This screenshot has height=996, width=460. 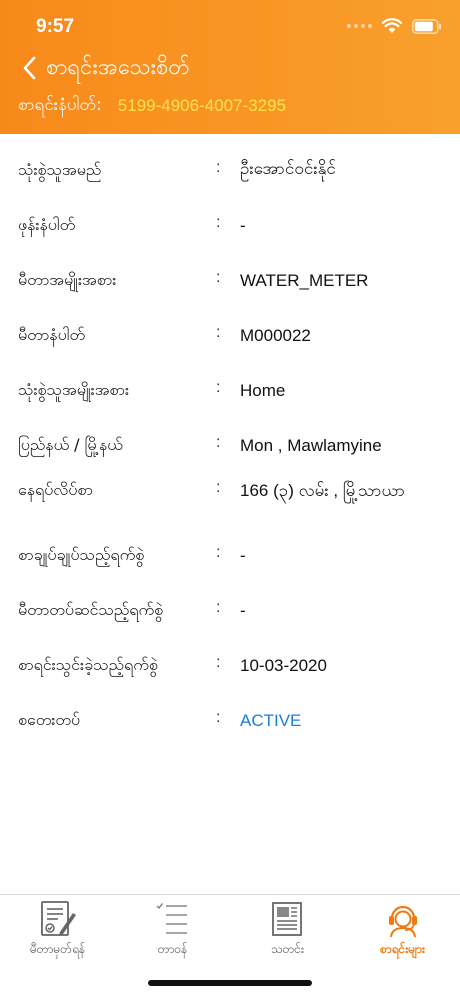 I want to click on status-badge: ACTIVE, so click(x=271, y=720).